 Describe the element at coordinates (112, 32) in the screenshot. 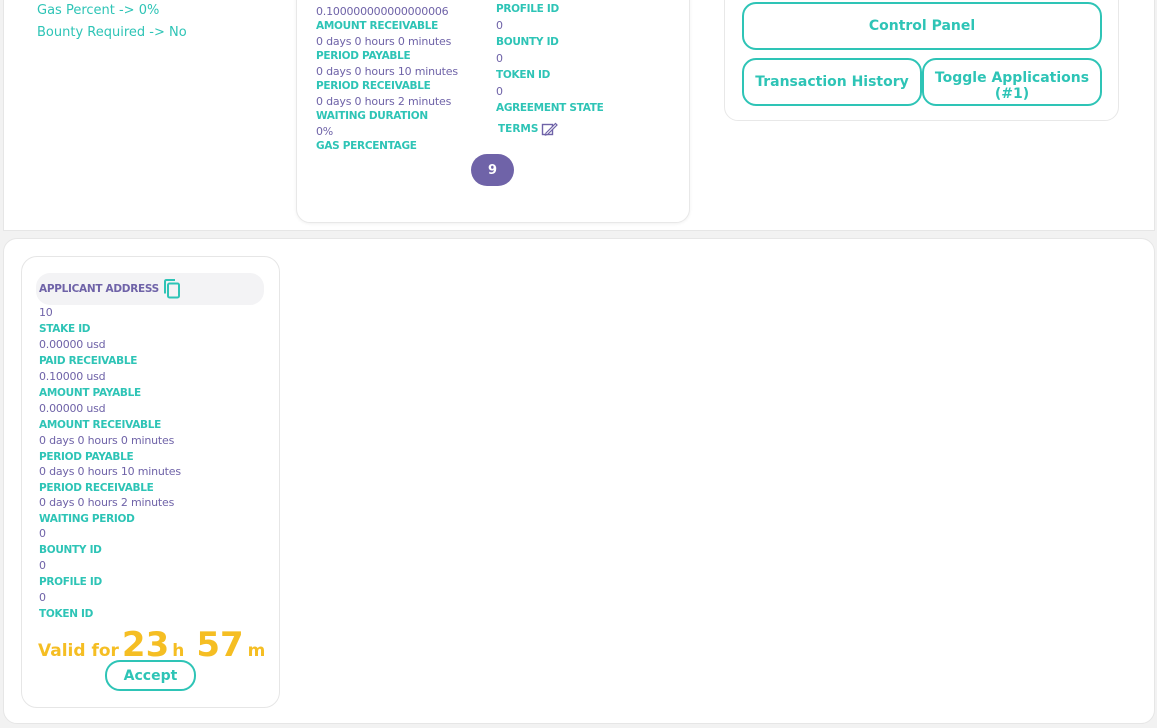

I see `bounty-required-text: Bounty Required -> No` at that location.